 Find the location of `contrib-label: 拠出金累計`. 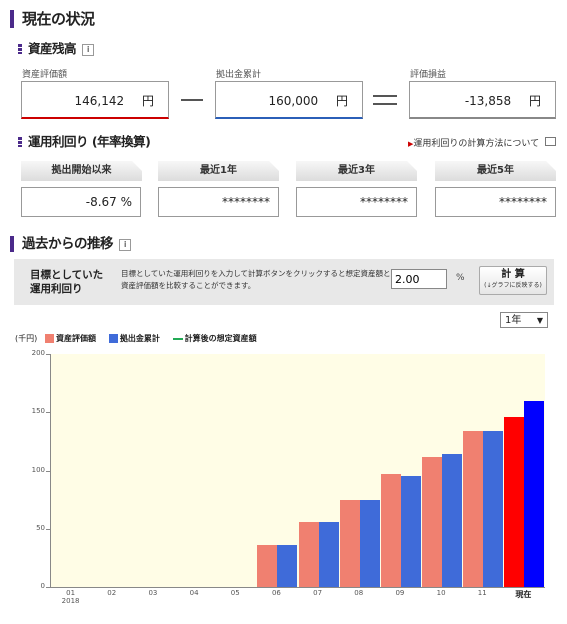

contrib-label: 拠出金累計 is located at coordinates (239, 75).